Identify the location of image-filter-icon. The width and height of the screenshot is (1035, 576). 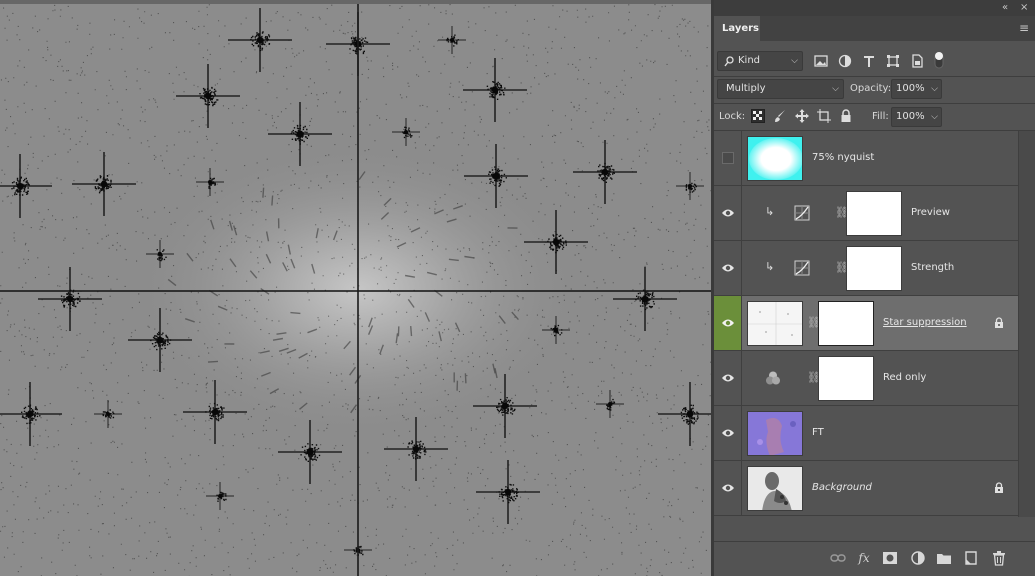
(821, 61).